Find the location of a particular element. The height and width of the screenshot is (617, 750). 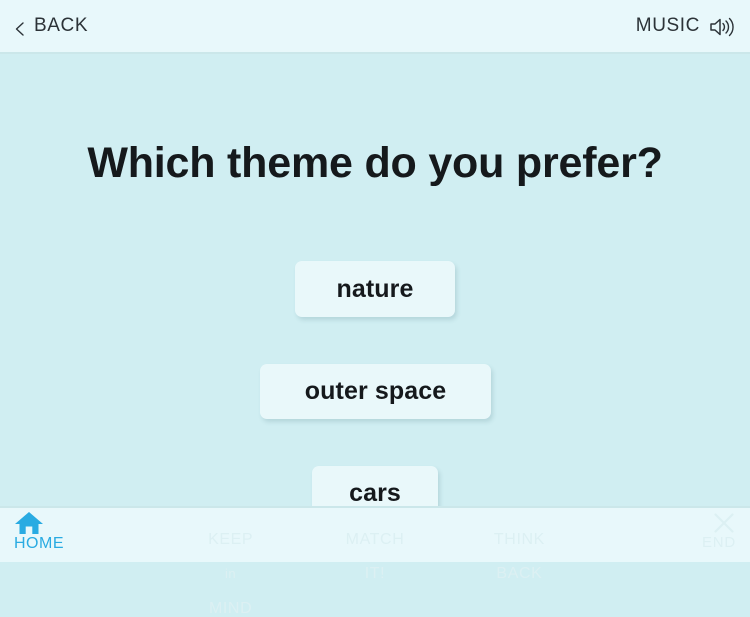

nav-label-match-line1: MATCH is located at coordinates (375, 540).